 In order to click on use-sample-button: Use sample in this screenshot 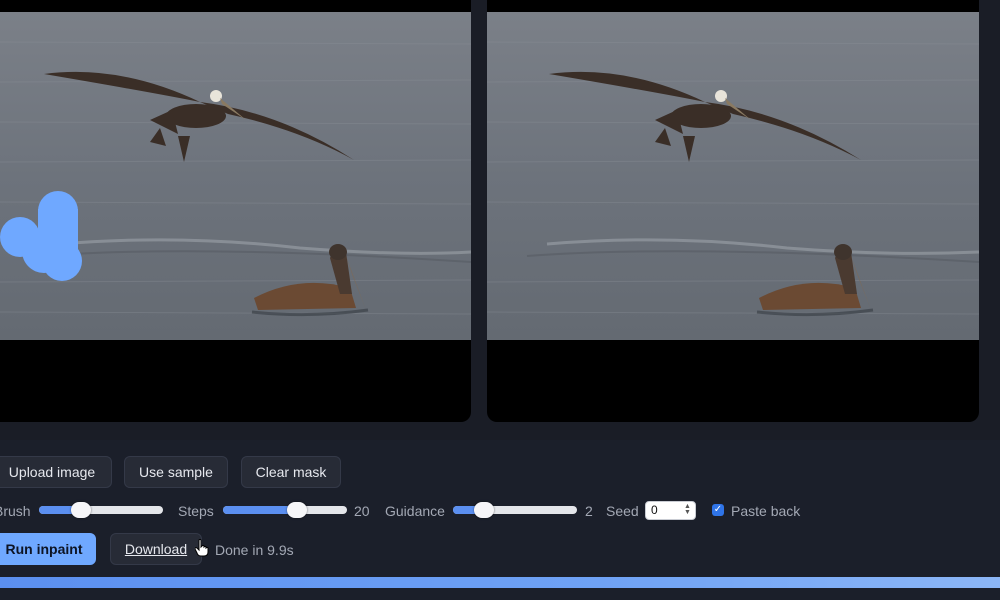, I will do `click(176, 472)`.